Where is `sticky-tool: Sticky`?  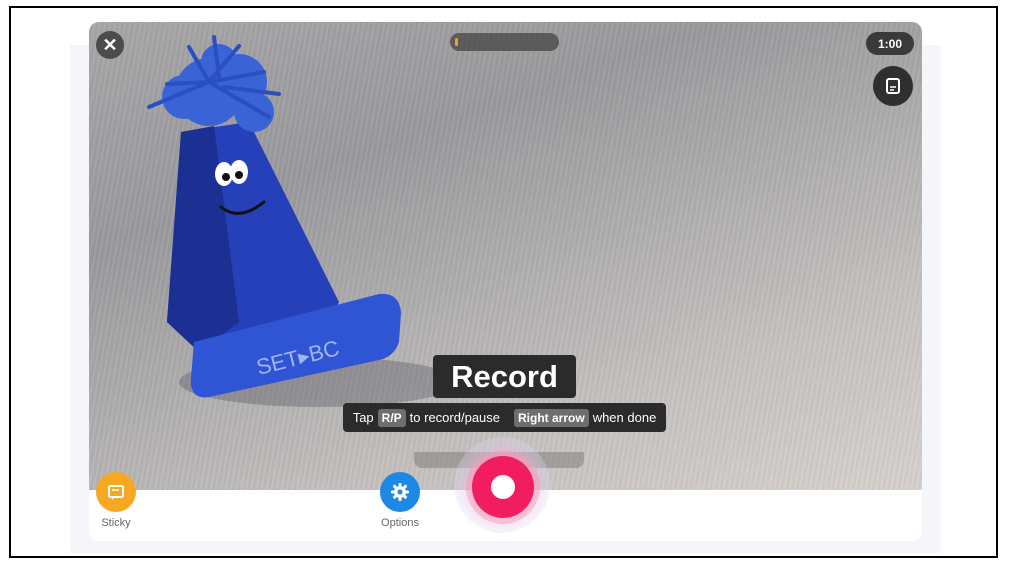 sticky-tool: Sticky is located at coordinates (116, 500).